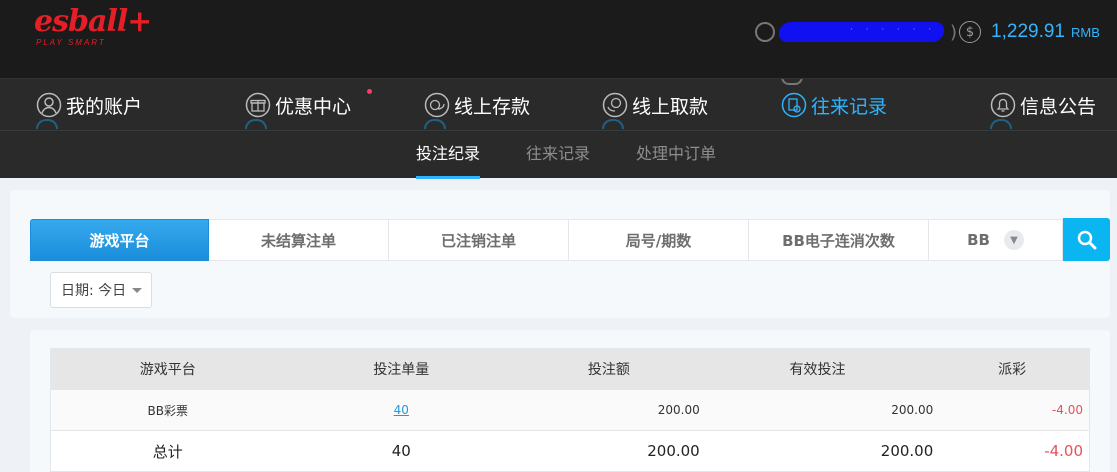 The width and height of the screenshot is (1117, 472). What do you see at coordinates (1058, 106) in the screenshot?
I see `nav-label: 信息公告` at bounding box center [1058, 106].